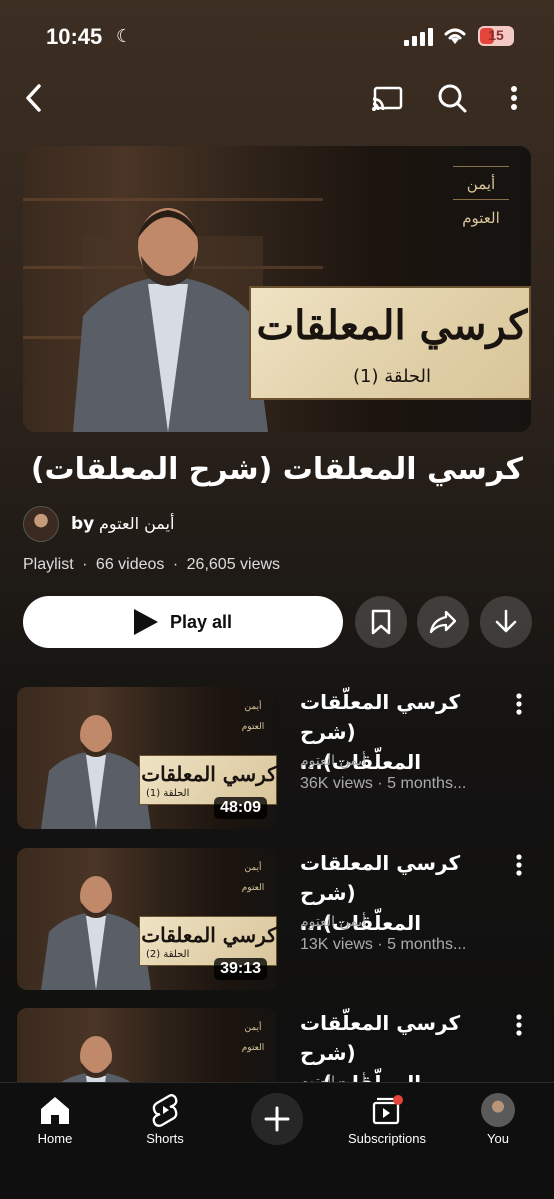 The width and height of the screenshot is (554, 1199). Describe the element at coordinates (498, 1138) in the screenshot. I see `nav-you-label: You` at that location.